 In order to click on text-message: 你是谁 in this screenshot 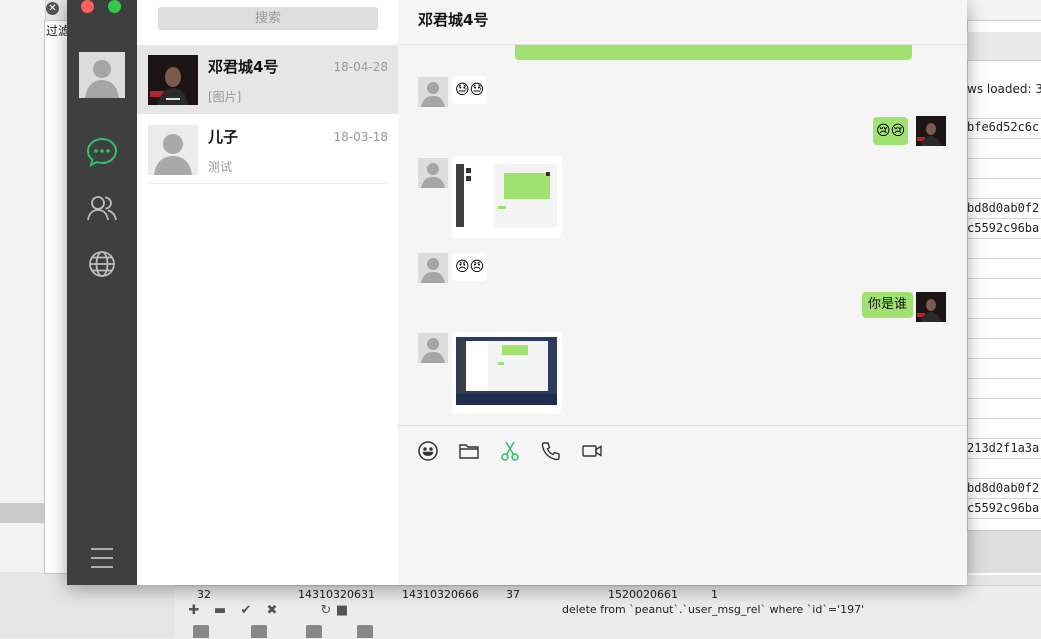, I will do `click(888, 305)`.